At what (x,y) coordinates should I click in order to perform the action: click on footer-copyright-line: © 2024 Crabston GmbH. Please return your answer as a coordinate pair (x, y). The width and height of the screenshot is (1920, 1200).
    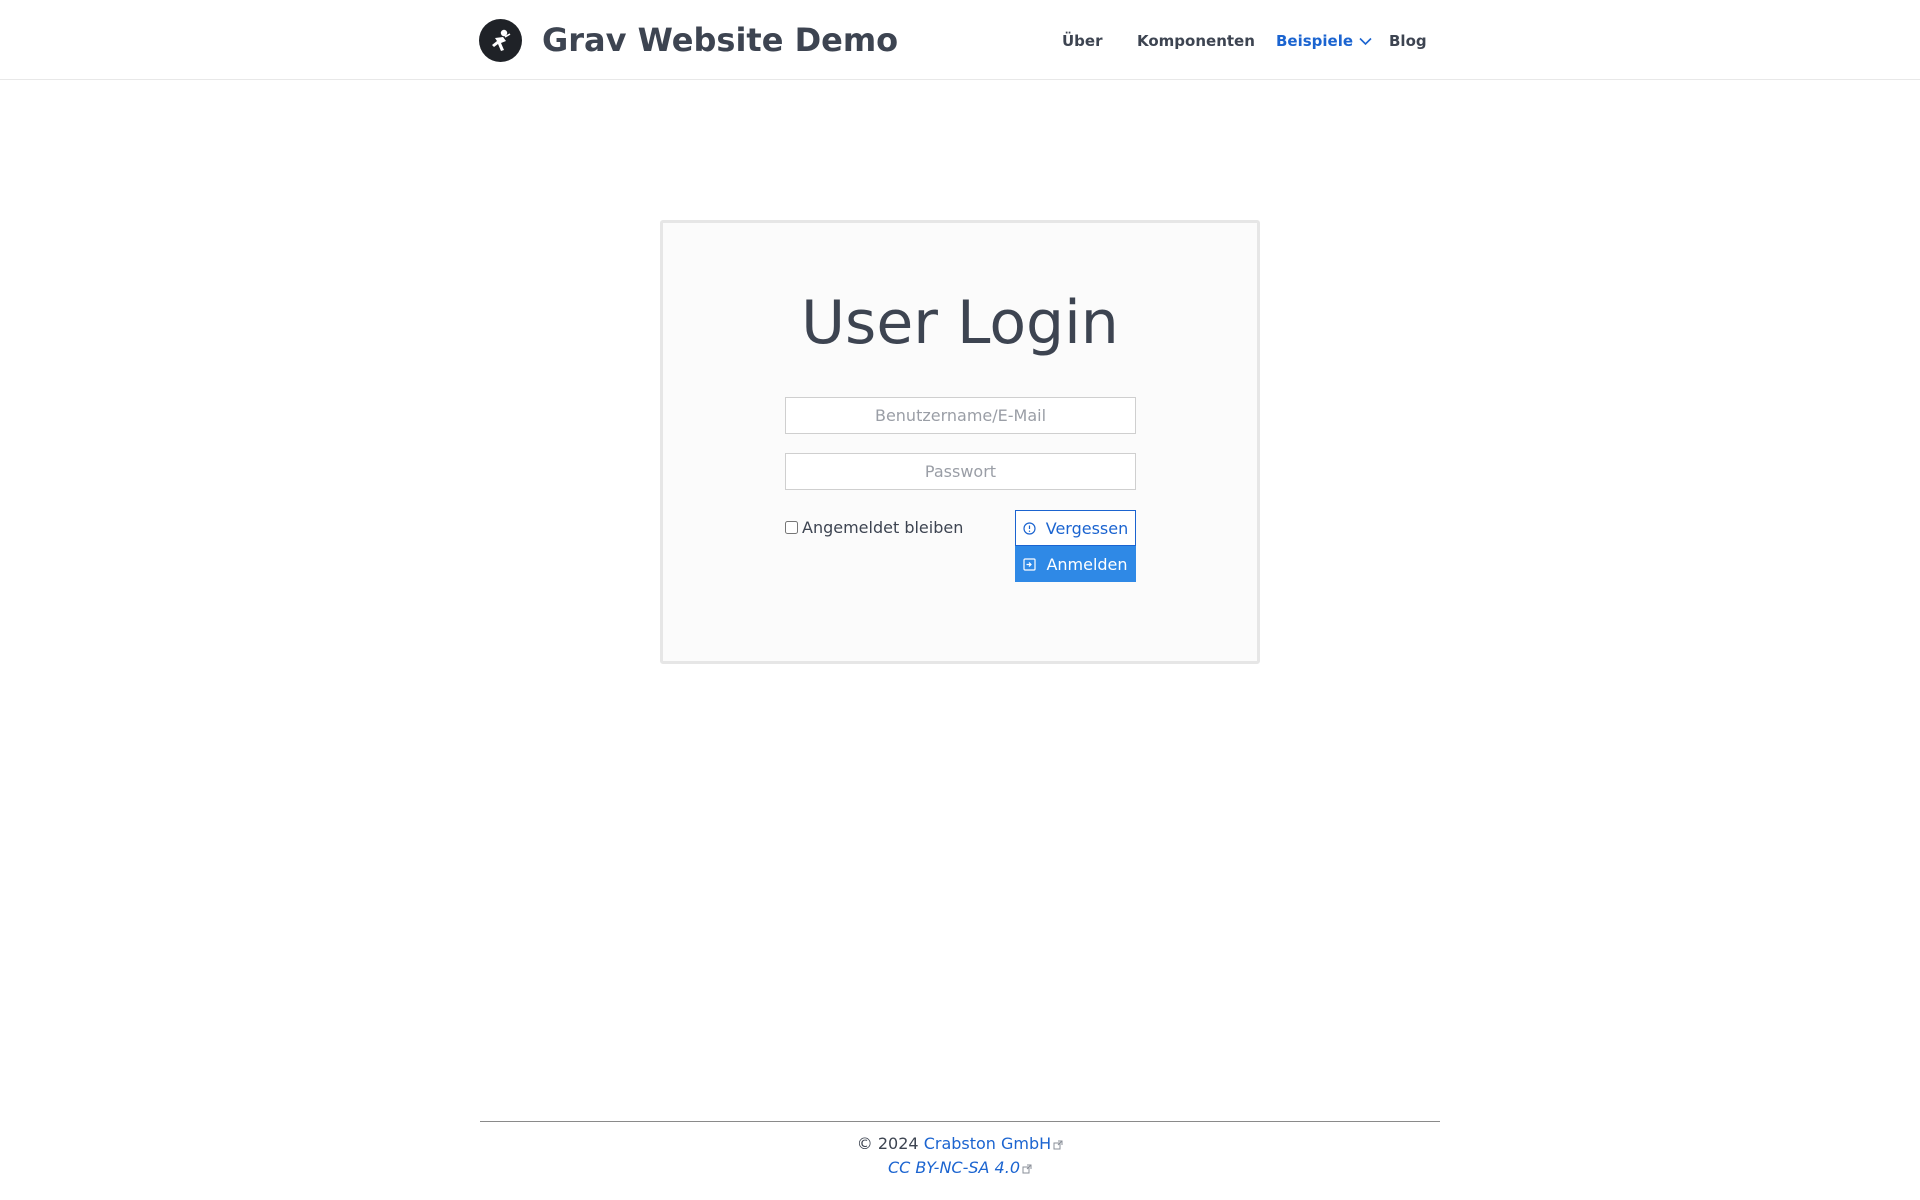
    Looking at the image, I should click on (960, 1144).